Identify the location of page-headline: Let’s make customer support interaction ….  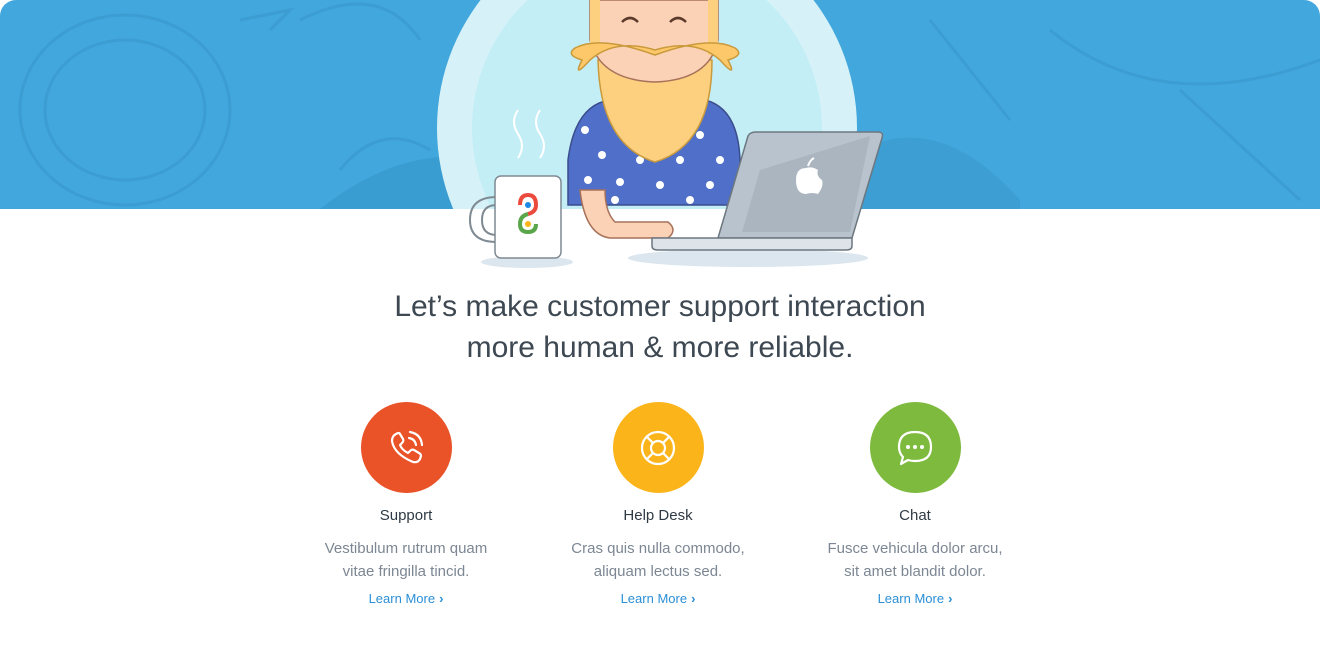
(660, 327).